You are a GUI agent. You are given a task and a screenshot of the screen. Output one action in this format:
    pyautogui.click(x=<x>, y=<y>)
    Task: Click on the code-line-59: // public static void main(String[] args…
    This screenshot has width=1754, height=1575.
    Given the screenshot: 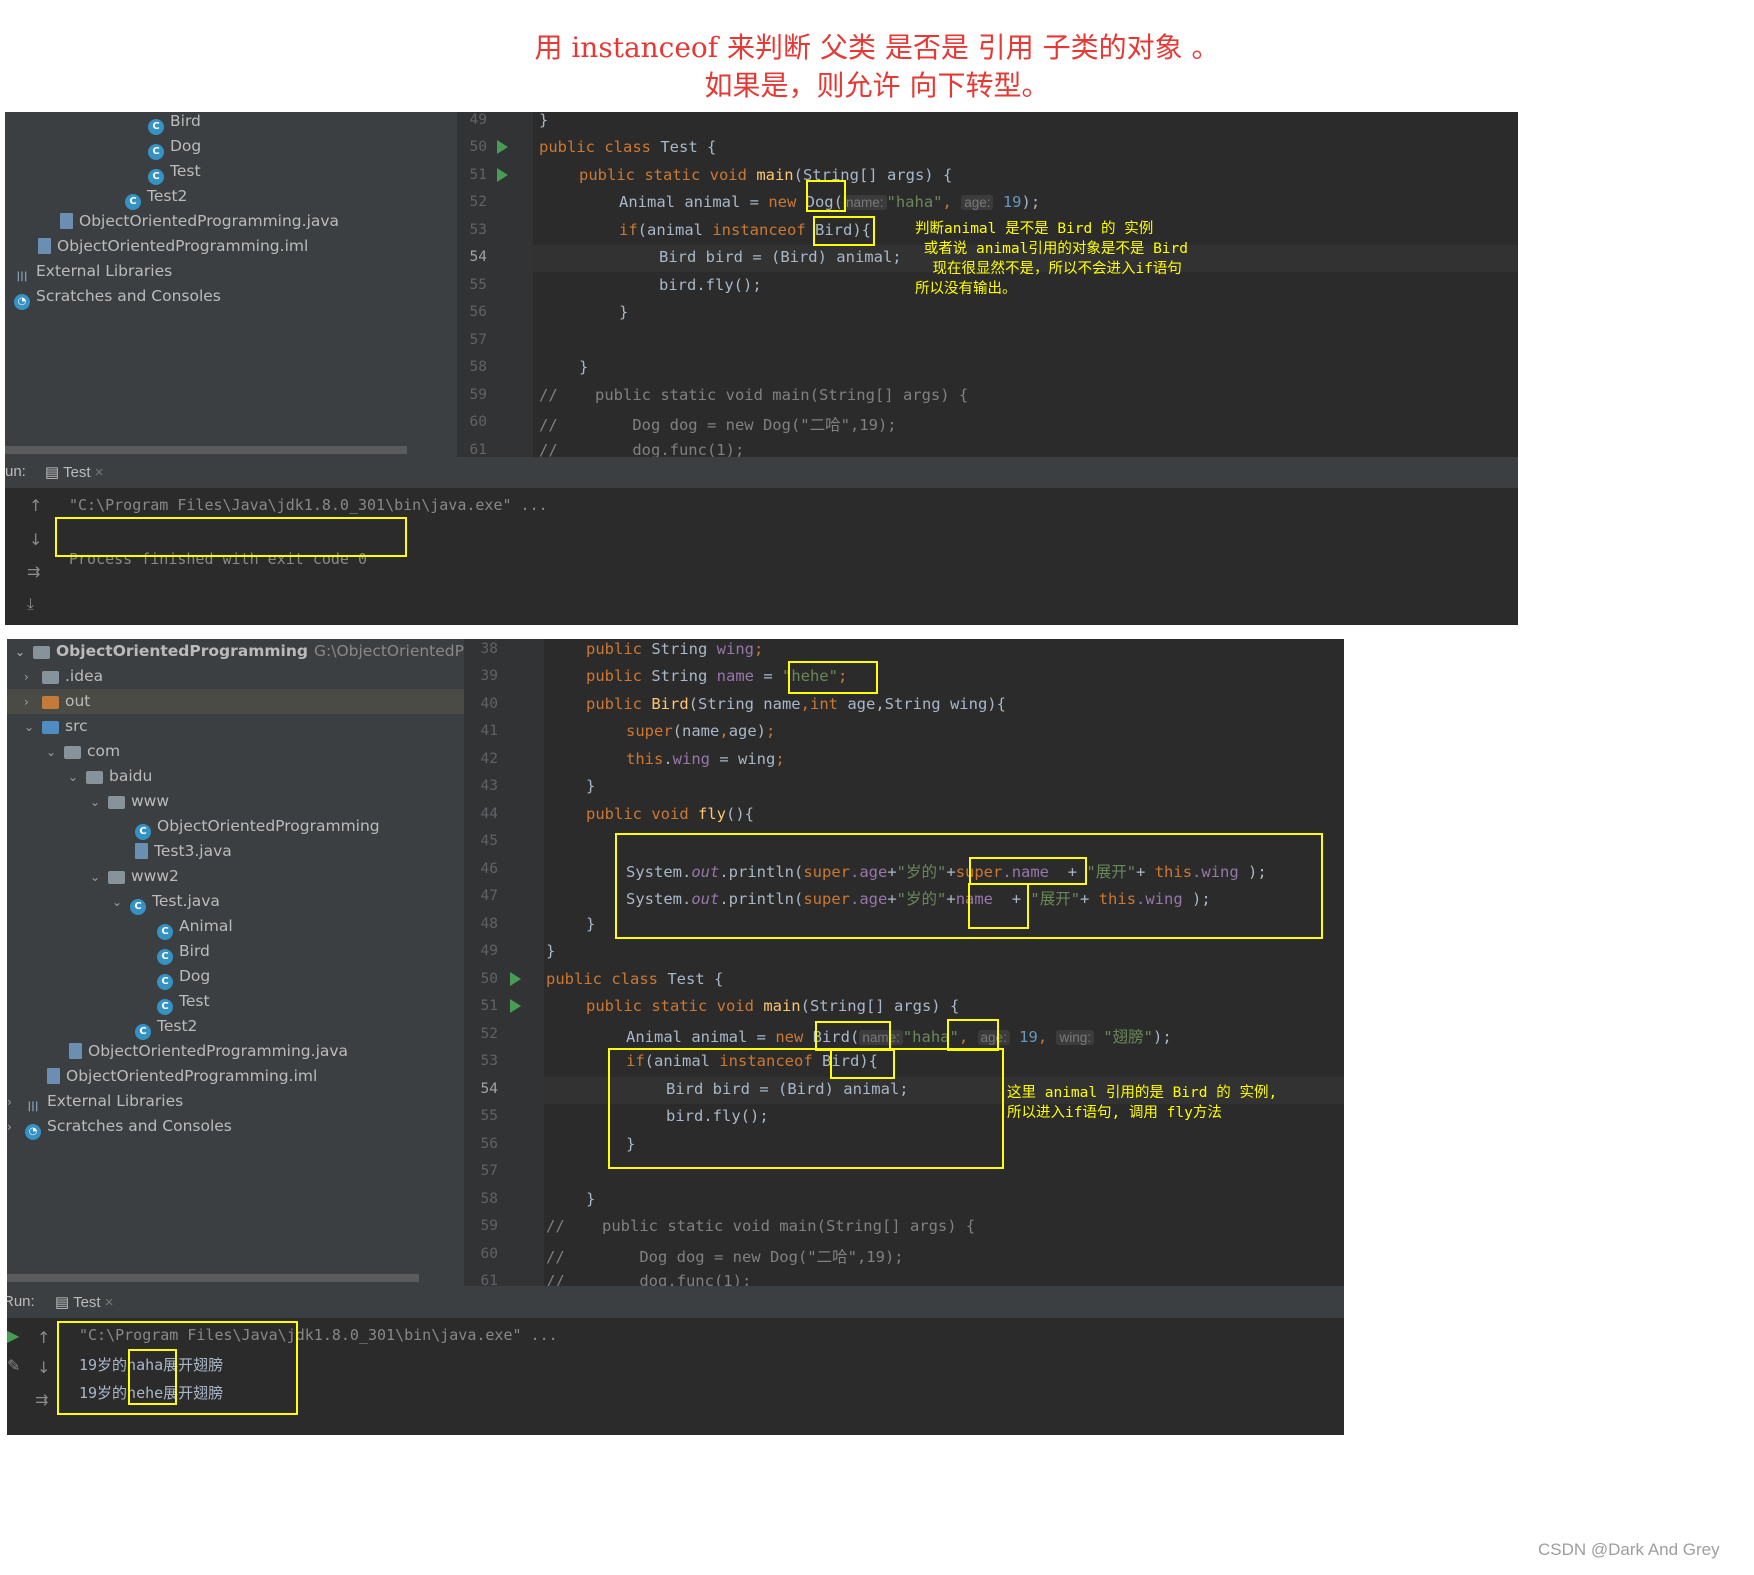 What is the action you would take?
    pyautogui.click(x=761, y=1226)
    